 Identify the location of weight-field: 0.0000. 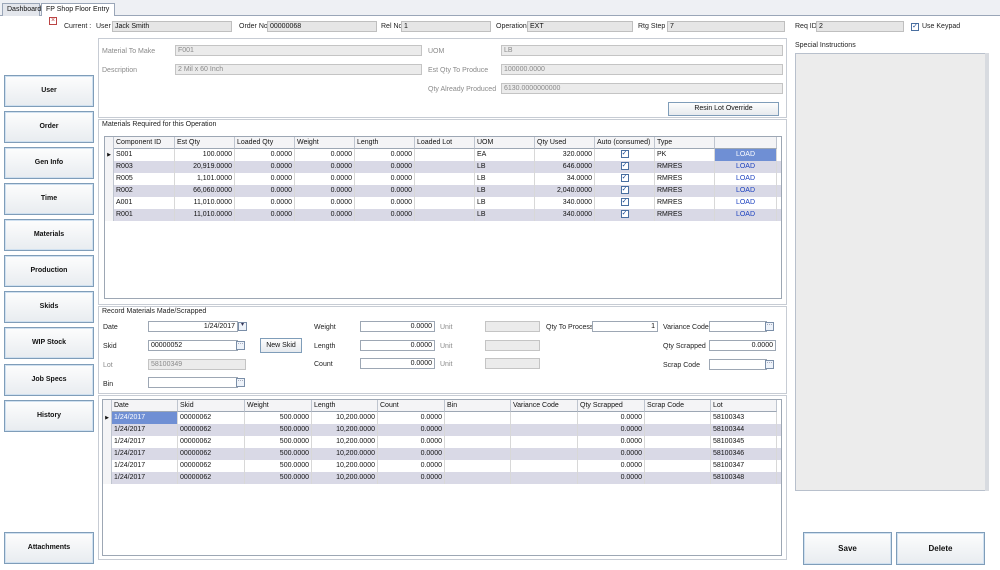
(397, 326).